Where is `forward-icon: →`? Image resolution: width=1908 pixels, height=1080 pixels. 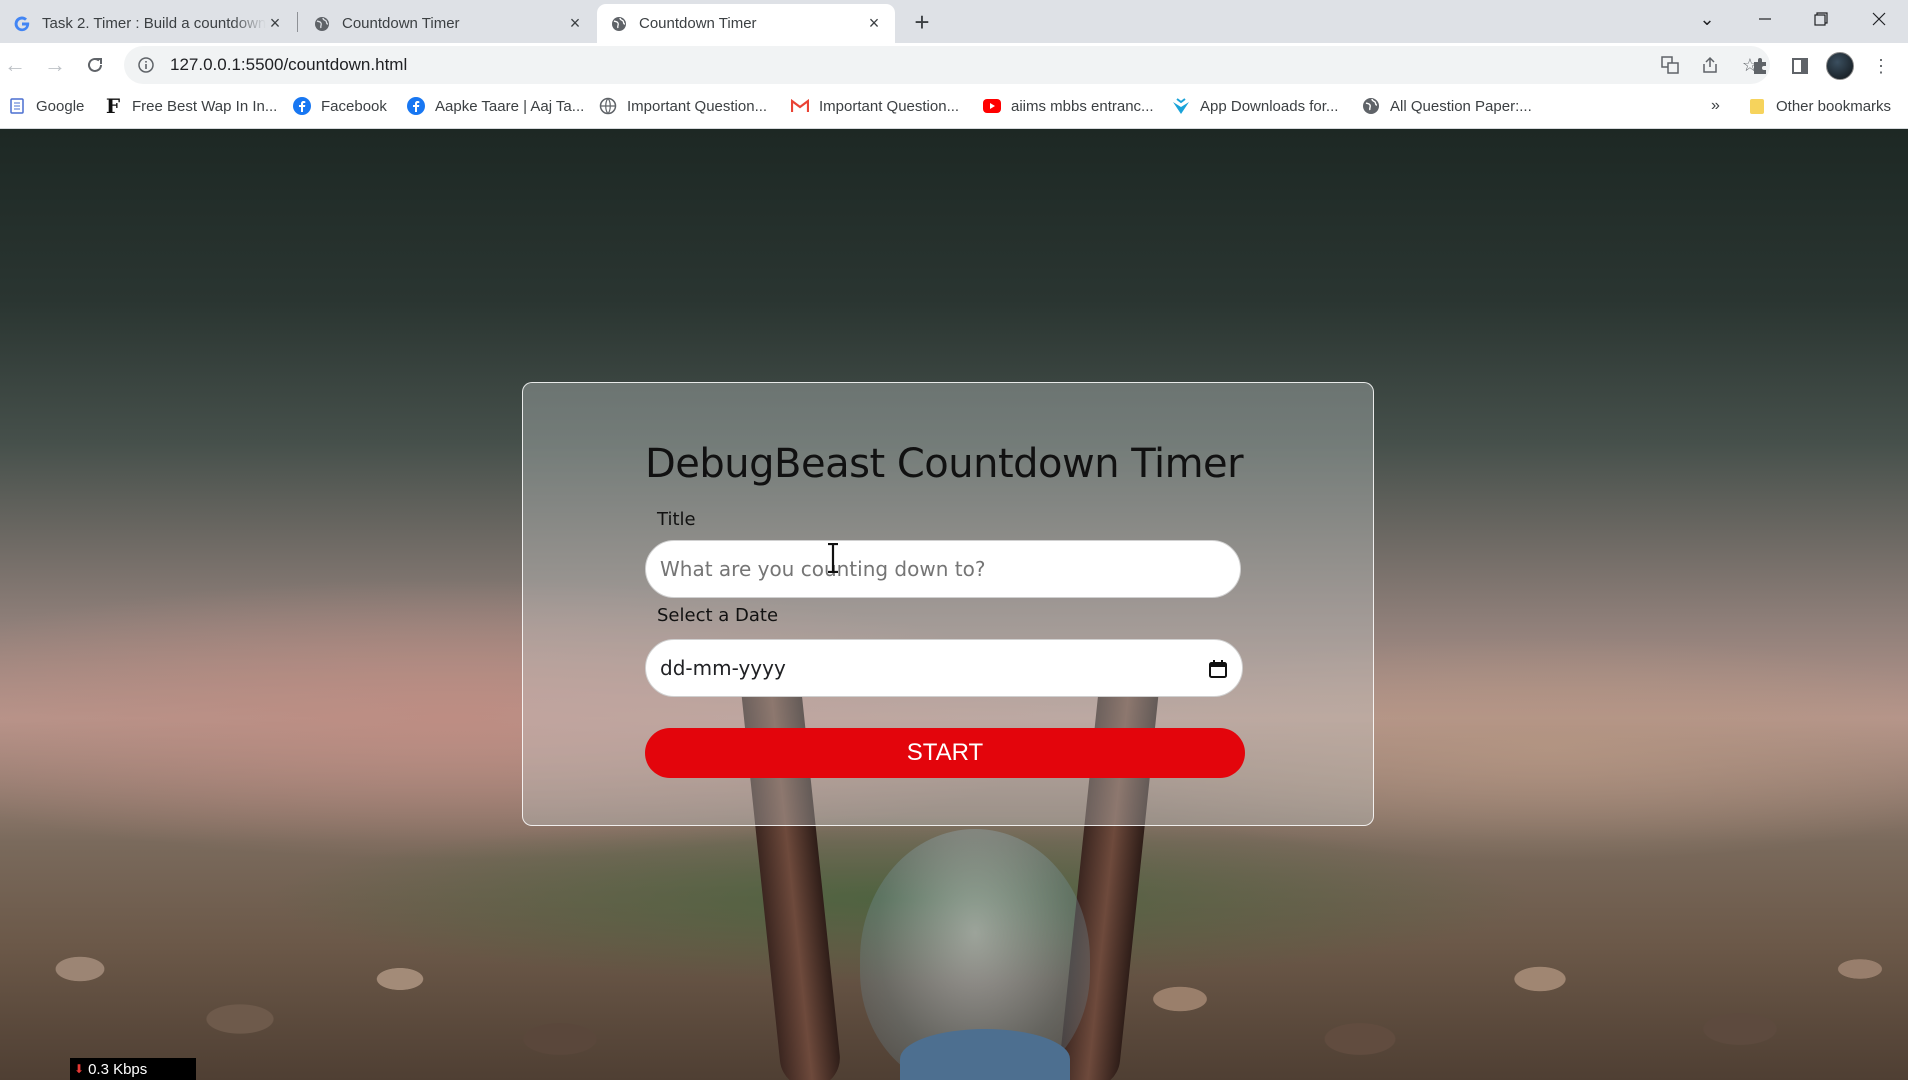
forward-icon: → is located at coordinates (55, 65).